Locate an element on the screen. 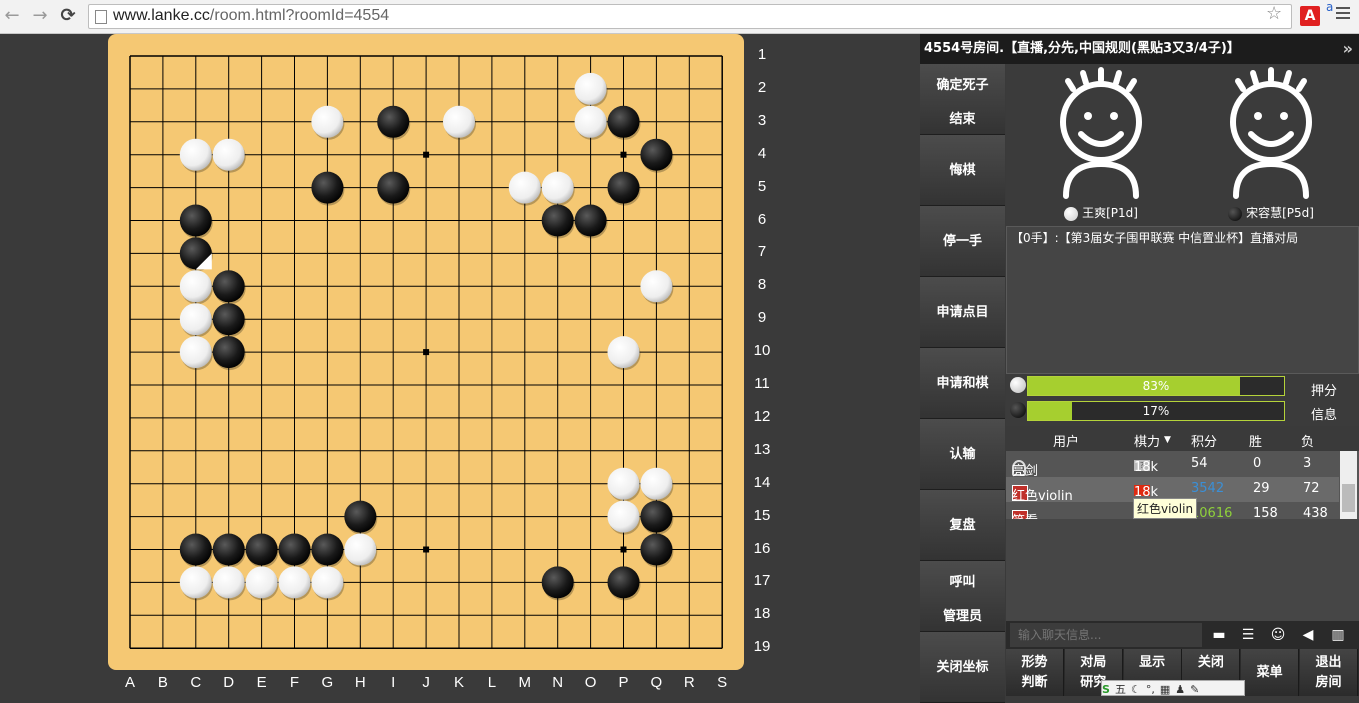 The width and height of the screenshot is (1359, 703). call-admin-button: 呼叫 管理员 is located at coordinates (962, 596).